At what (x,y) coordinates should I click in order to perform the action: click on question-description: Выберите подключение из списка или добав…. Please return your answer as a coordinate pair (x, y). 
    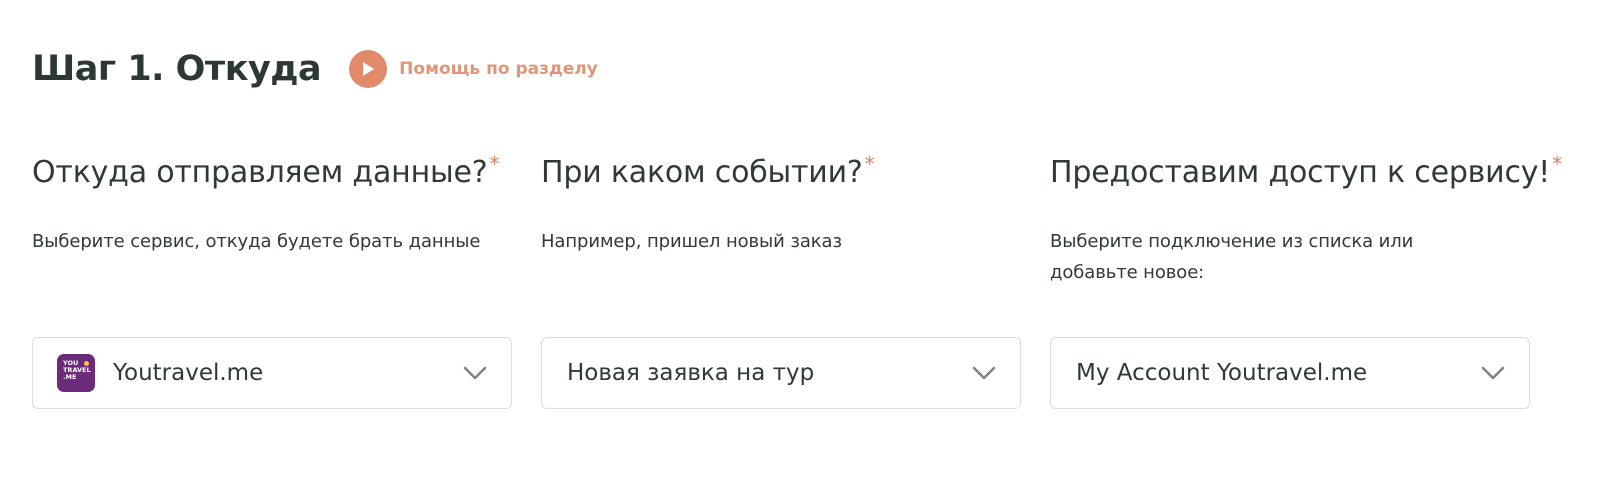
    Looking at the image, I should click on (1232, 257).